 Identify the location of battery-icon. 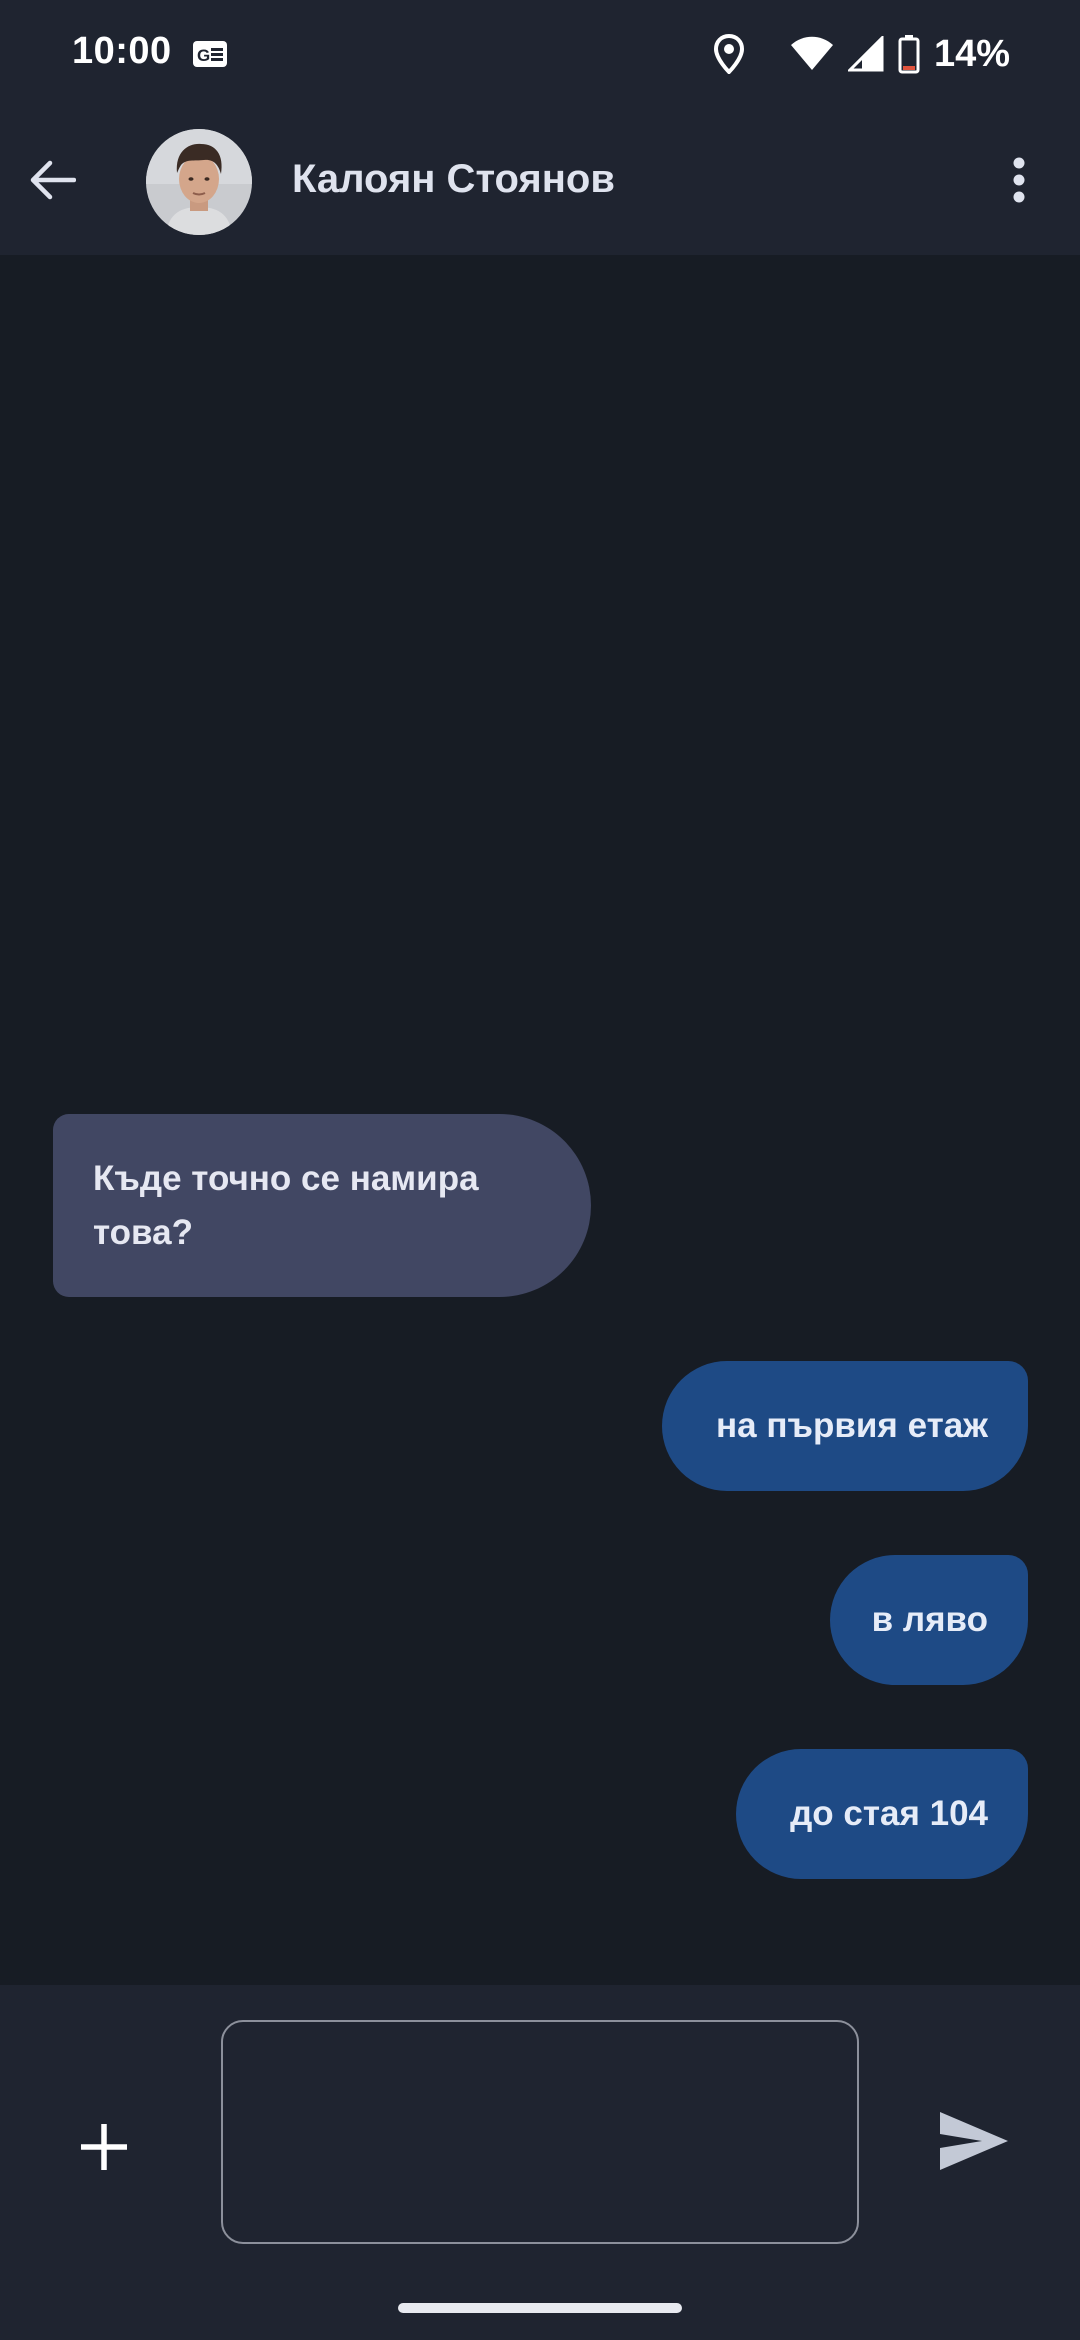
(909, 54).